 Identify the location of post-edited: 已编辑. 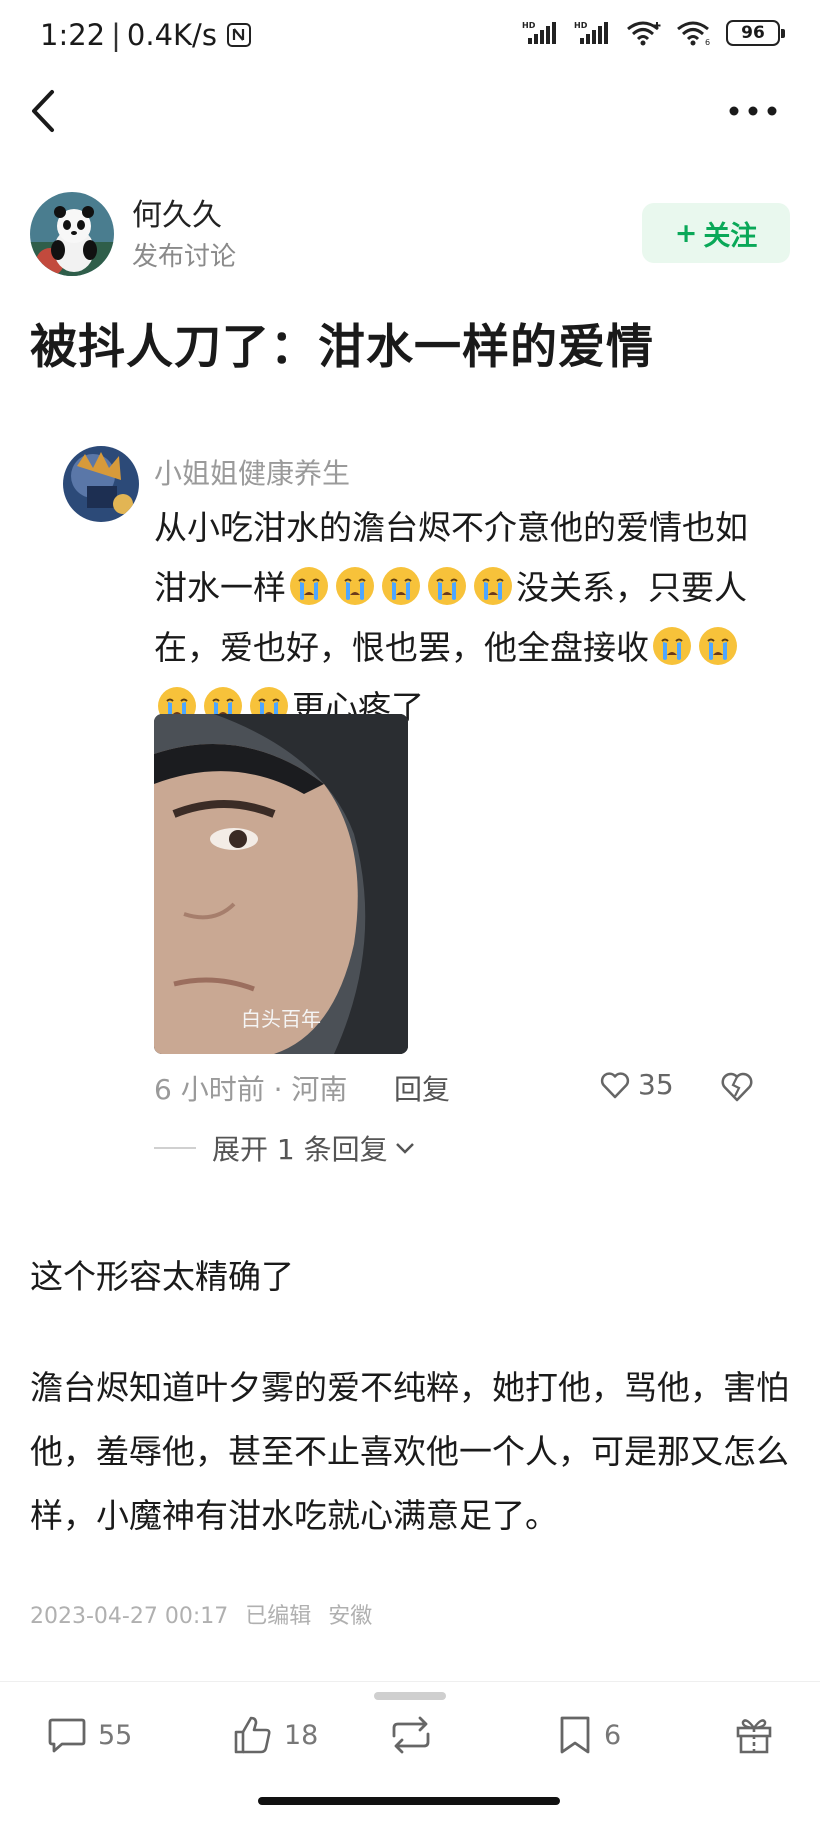
(278, 1616).